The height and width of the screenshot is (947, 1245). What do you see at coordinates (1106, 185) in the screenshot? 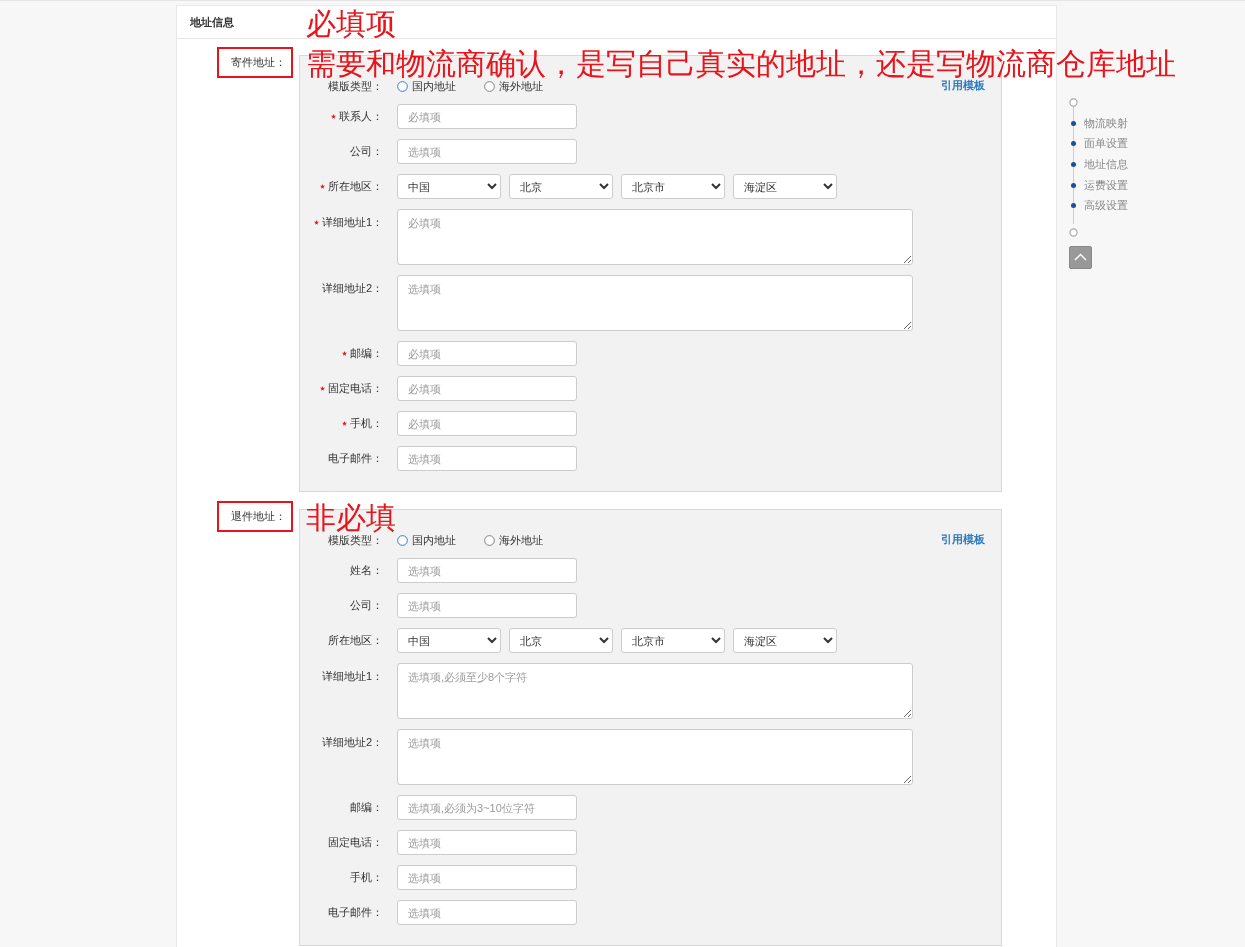
I see `nav-link: 运费设置` at bounding box center [1106, 185].